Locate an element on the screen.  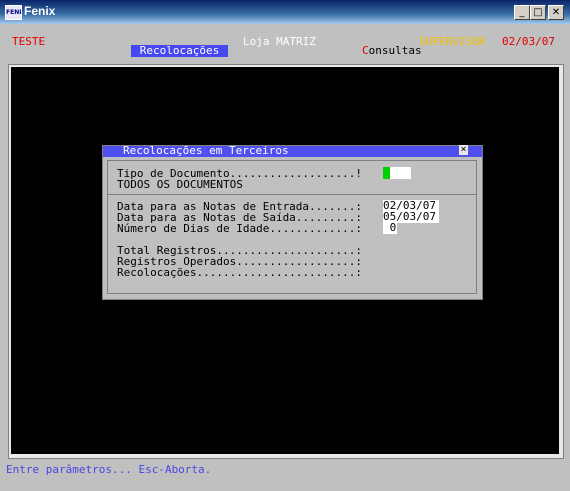
minimize-button: _ is located at coordinates (522, 12).